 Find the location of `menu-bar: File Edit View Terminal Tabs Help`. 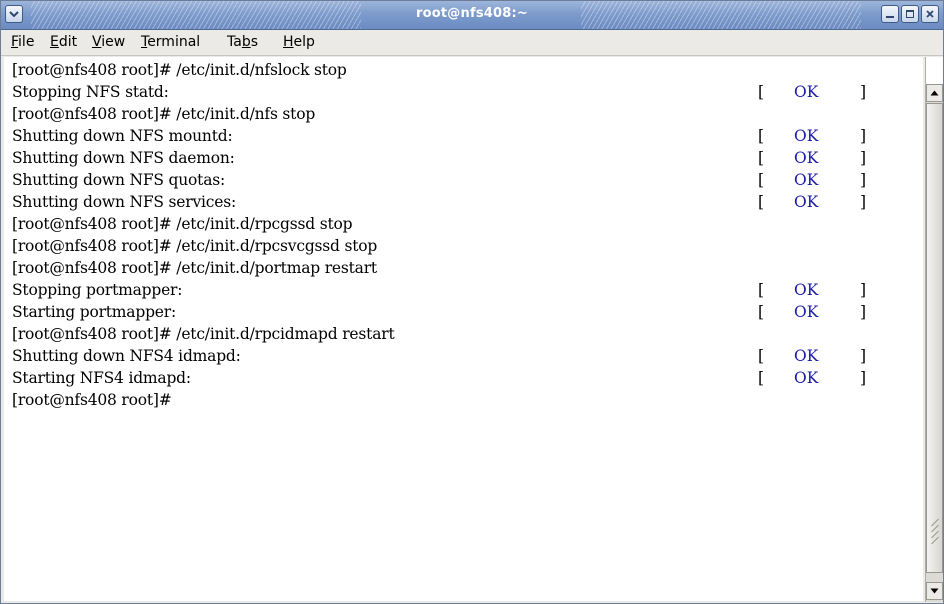

menu-bar: File Edit View Terminal Tabs Help is located at coordinates (472, 43).